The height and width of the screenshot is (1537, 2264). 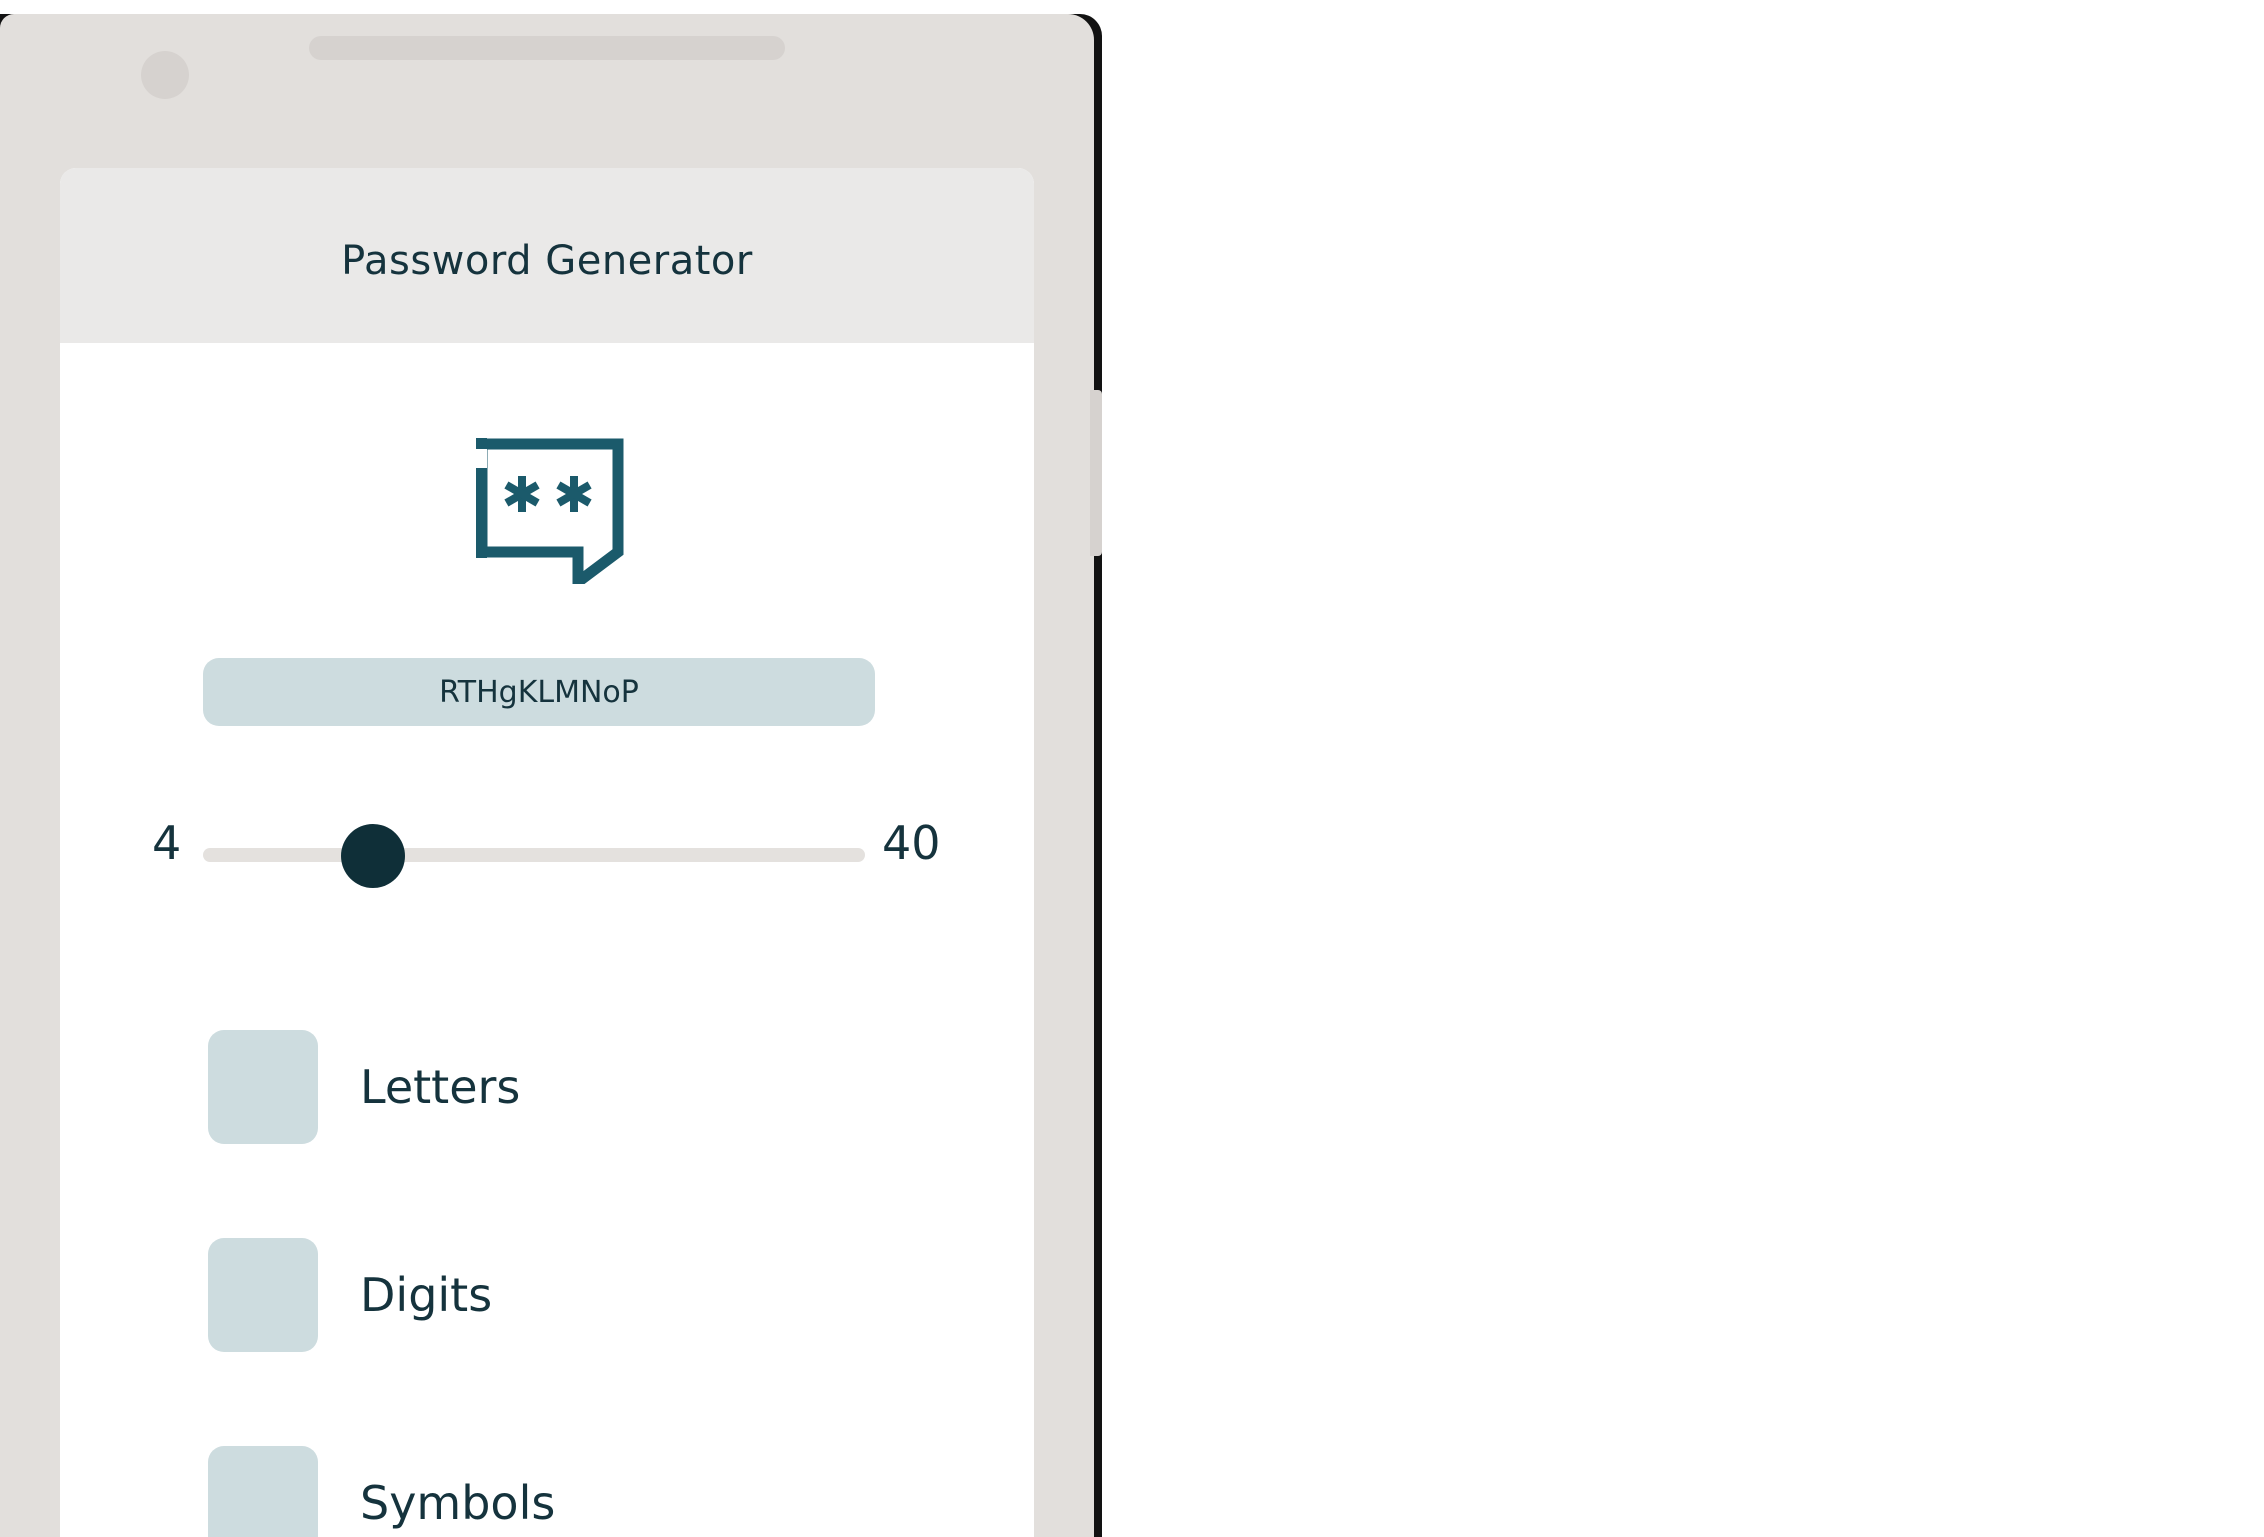 What do you see at coordinates (167, 843) in the screenshot?
I see `slider-min-label: 4` at bounding box center [167, 843].